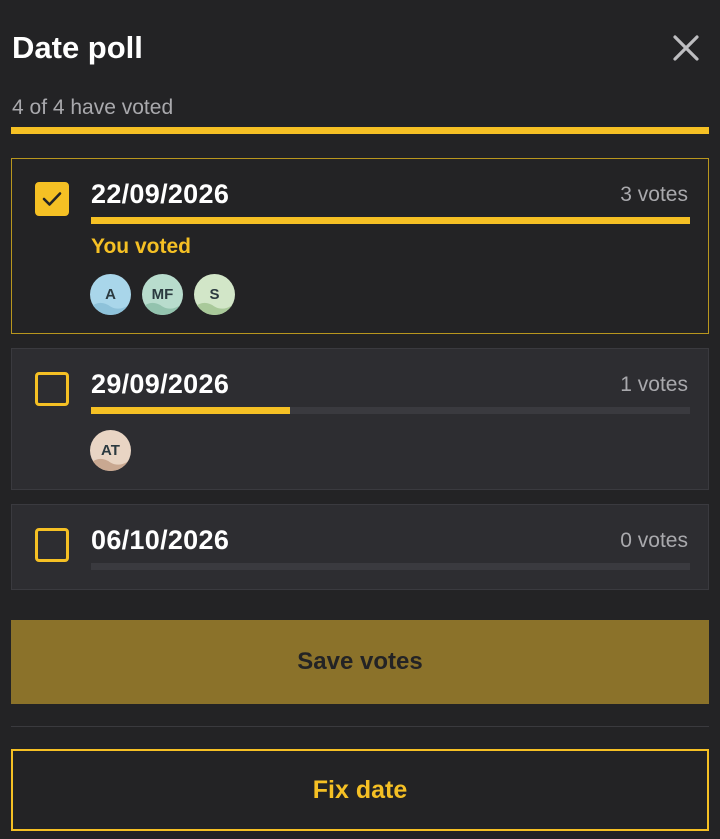 Image resolution: width=720 pixels, height=839 pixels. I want to click on poll-option-3: 06/10/2026 0 votes, so click(360, 547).